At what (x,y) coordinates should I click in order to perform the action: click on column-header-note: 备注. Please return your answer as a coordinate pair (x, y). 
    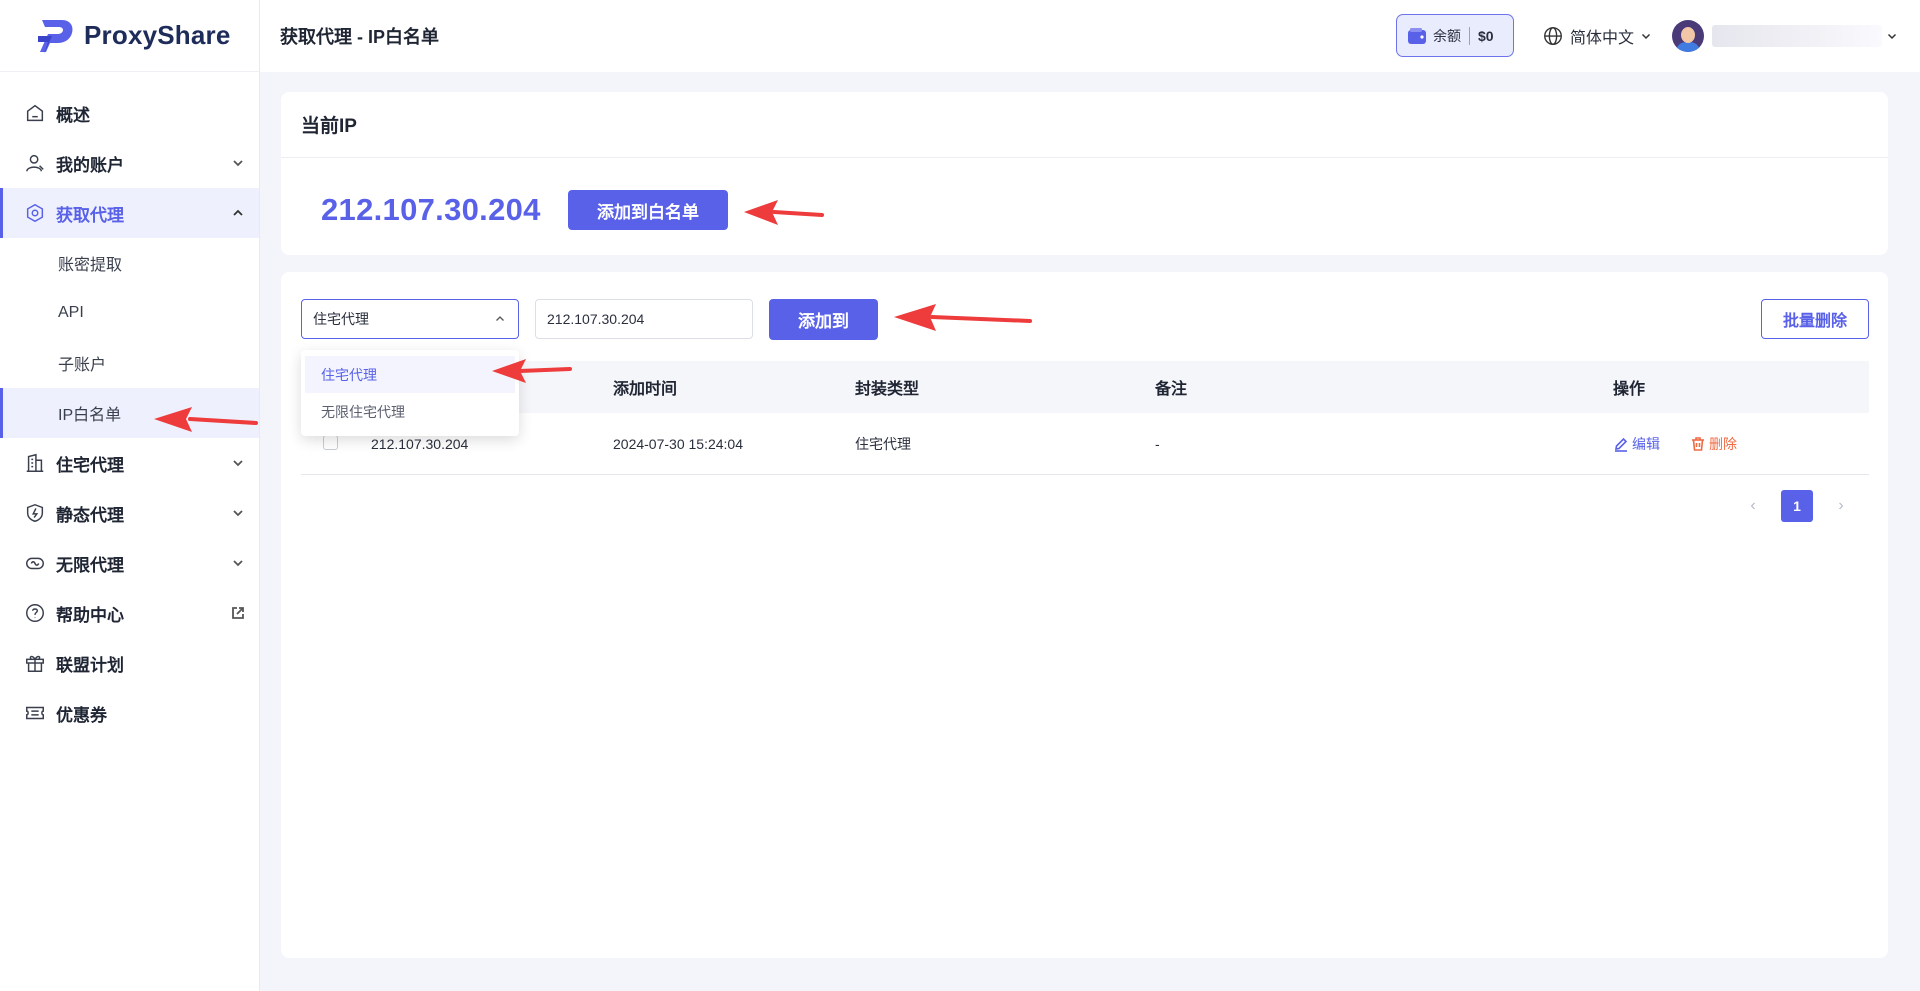
    Looking at the image, I should click on (1171, 389).